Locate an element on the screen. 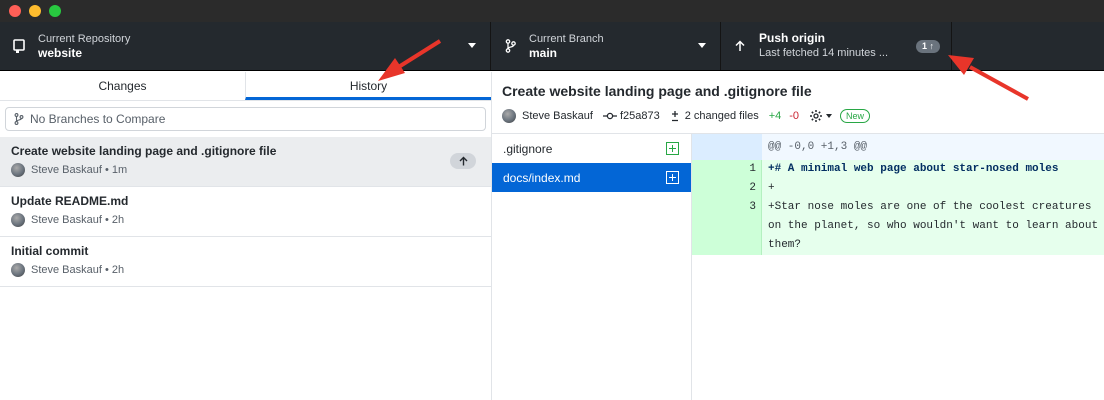  sidebar-tabs: Changes History is located at coordinates (245, 86).